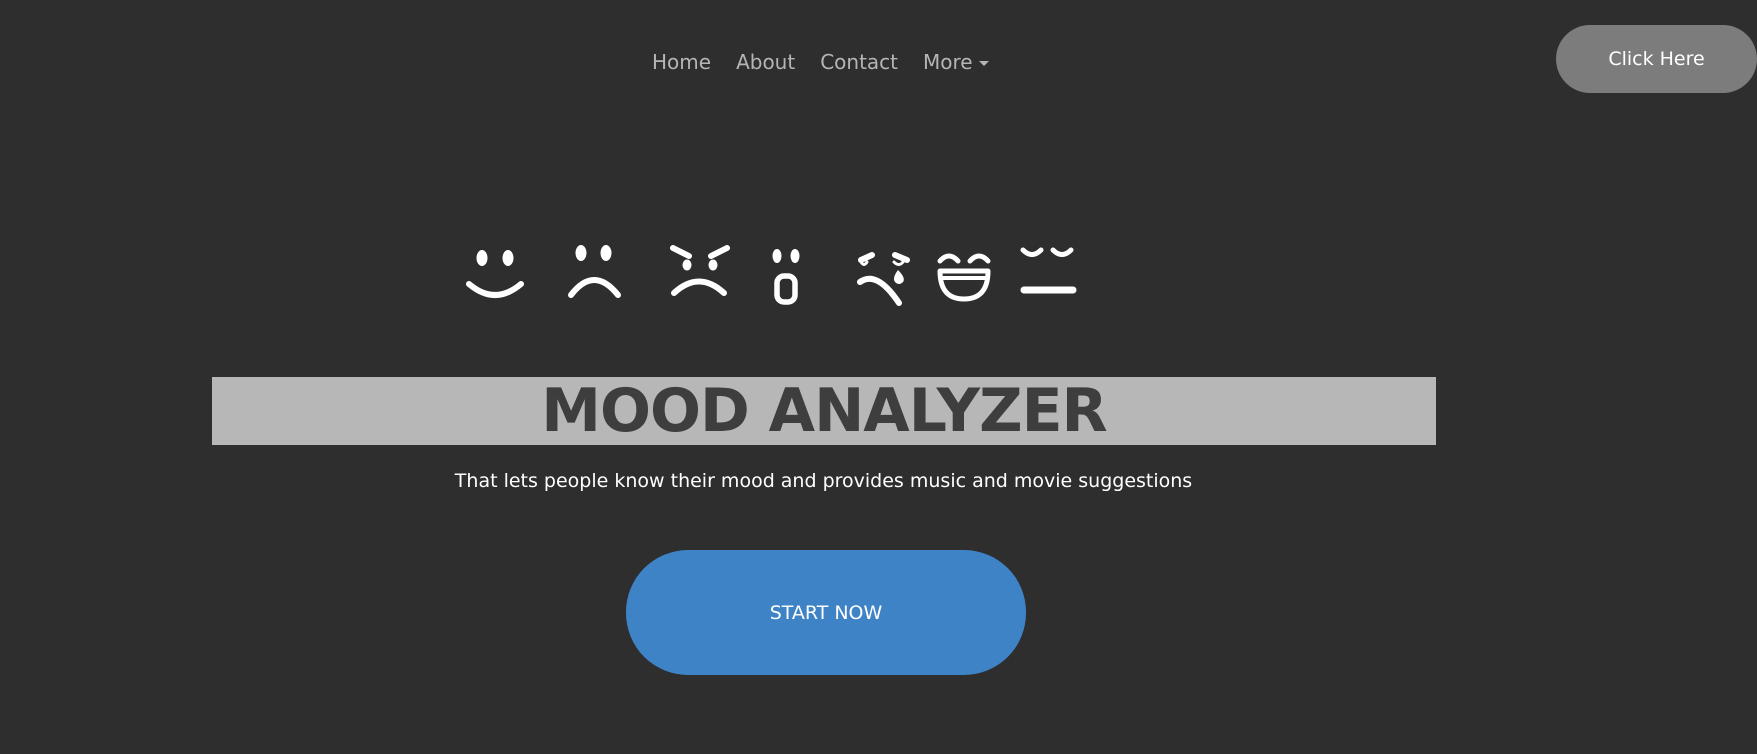  I want to click on page-title: MOOD ANALYZER, so click(824, 411).